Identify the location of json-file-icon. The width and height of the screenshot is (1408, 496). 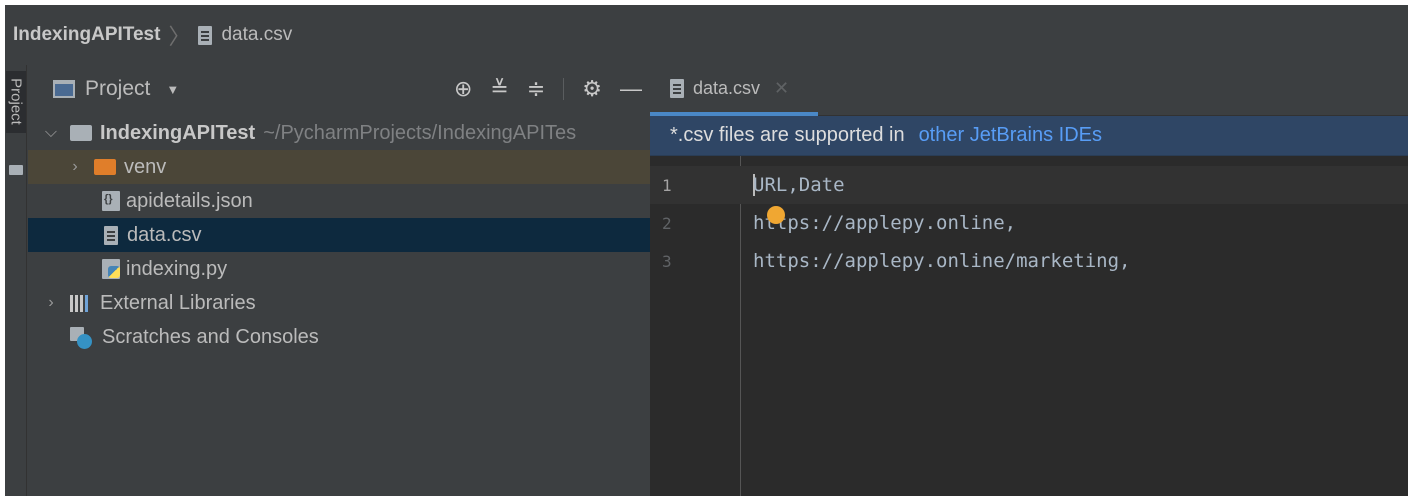
(111, 201).